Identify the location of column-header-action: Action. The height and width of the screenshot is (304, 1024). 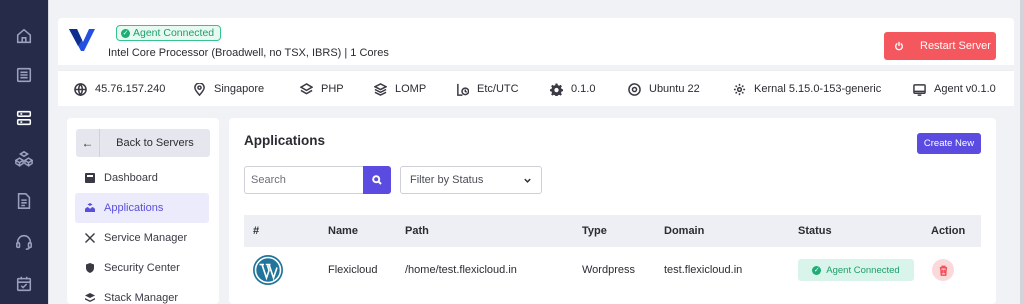
(948, 231).